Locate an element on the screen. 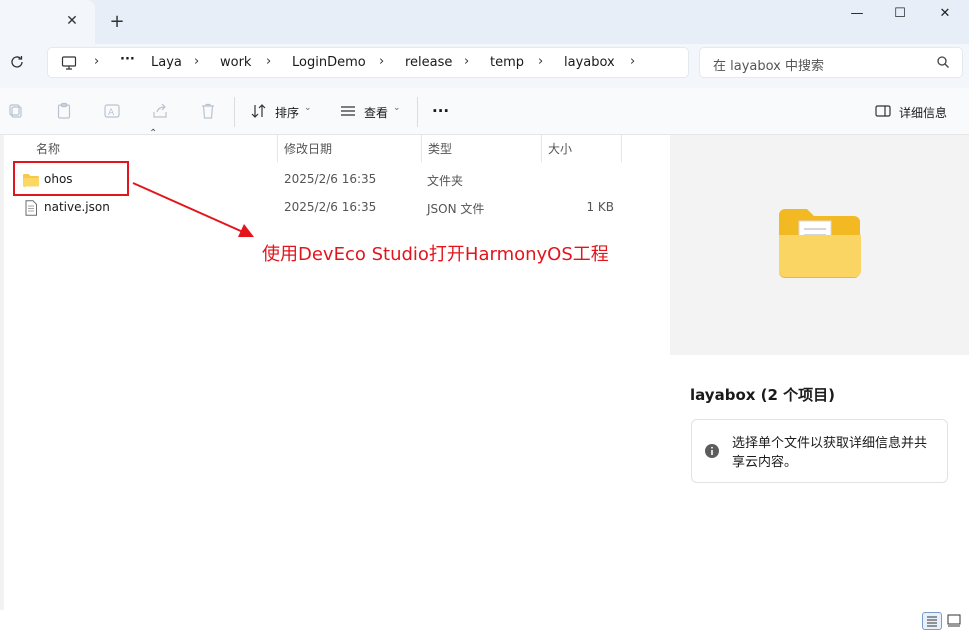 This screenshot has width=969, height=632. file-size: 1 KB is located at coordinates (600, 207).